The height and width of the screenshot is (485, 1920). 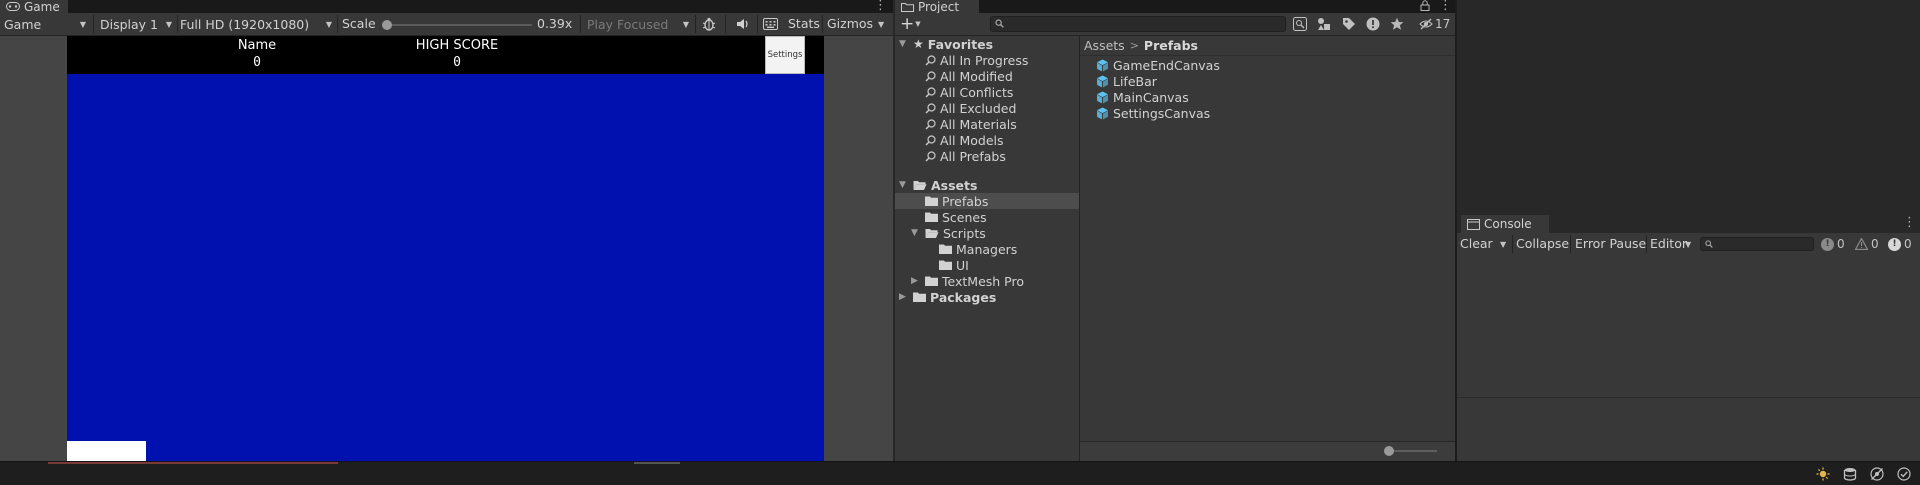 What do you see at coordinates (1389, 451) in the screenshot?
I see `icon-size-slider-thumb` at bounding box center [1389, 451].